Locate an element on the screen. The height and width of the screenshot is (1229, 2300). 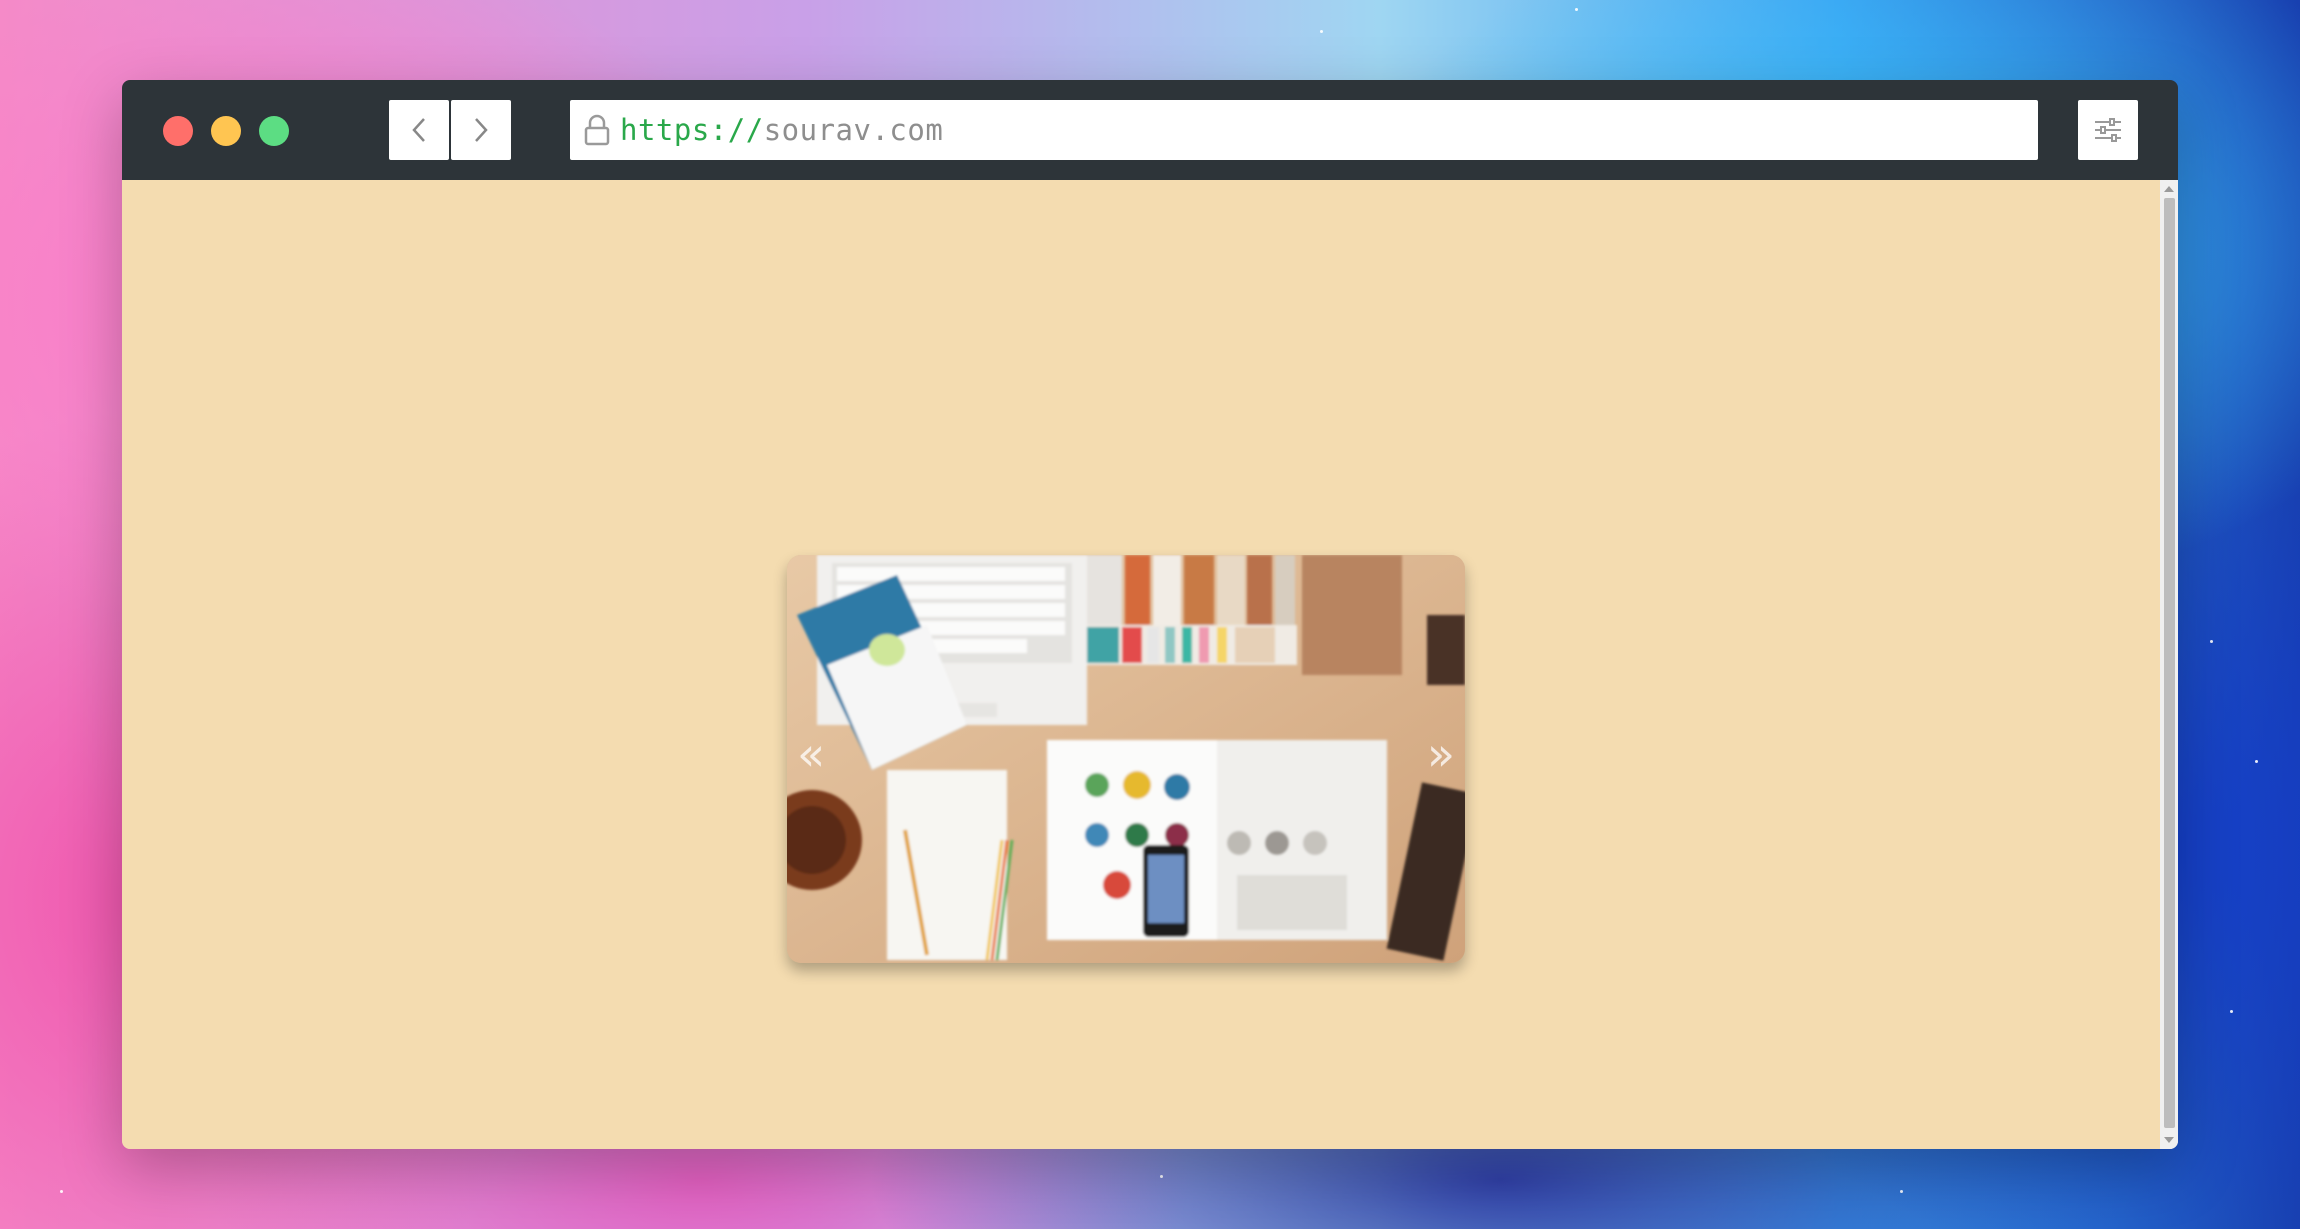
slider-next-button: » is located at coordinates (1441, 754).